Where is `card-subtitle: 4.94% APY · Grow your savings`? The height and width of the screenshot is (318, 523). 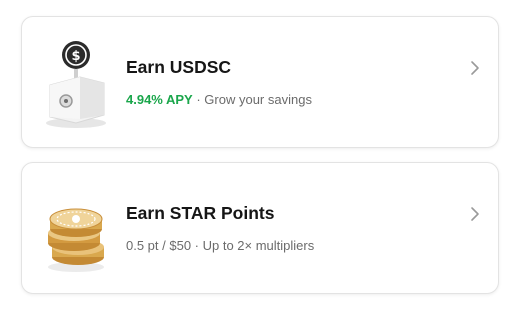 card-subtitle: 4.94% APY · Grow your savings is located at coordinates (219, 99).